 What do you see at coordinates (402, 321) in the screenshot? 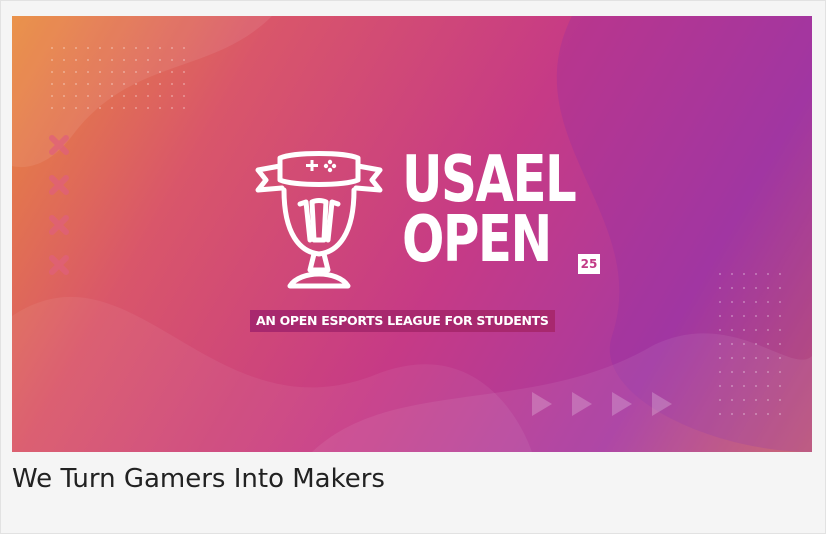
I see `event-tagline: AN OPEN ESPORTS LEAGUE FOR STUDENTS` at bounding box center [402, 321].